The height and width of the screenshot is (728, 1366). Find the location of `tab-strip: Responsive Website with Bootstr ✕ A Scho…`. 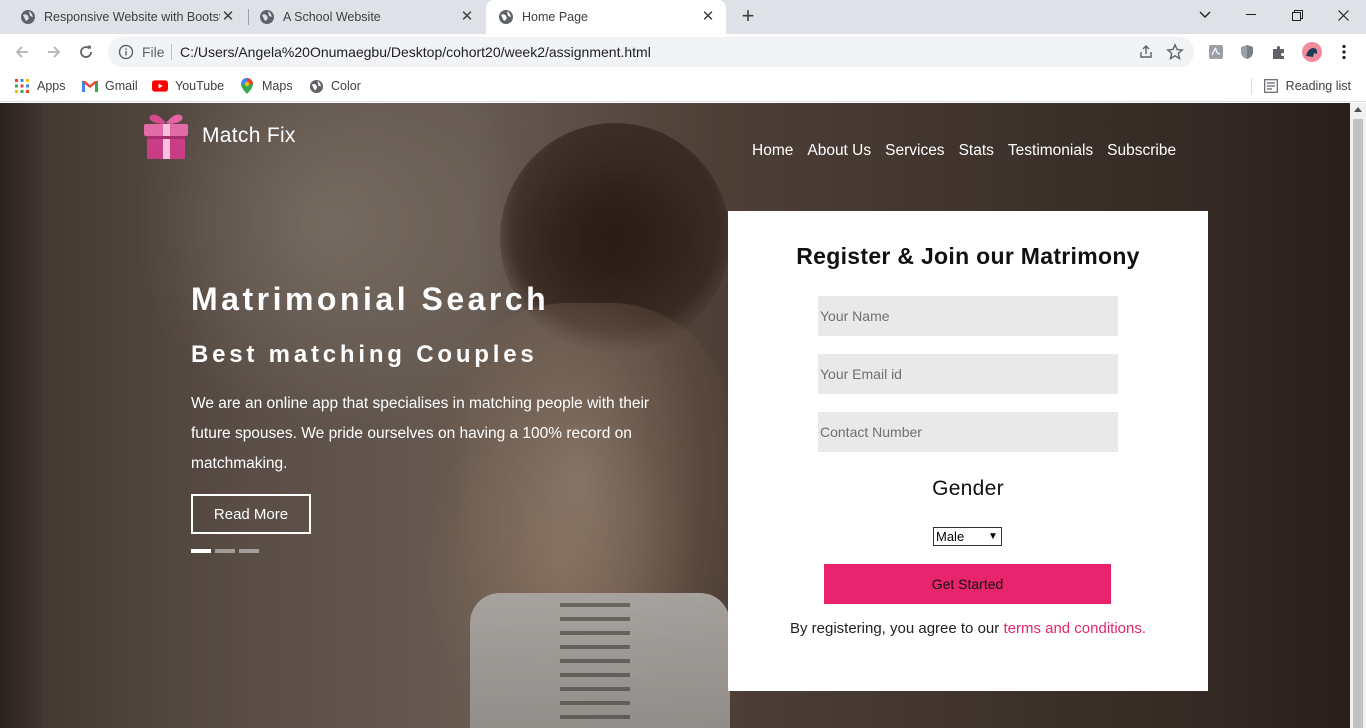

tab-strip: Responsive Website with Bootstr ✕ A Scho… is located at coordinates (683, 17).